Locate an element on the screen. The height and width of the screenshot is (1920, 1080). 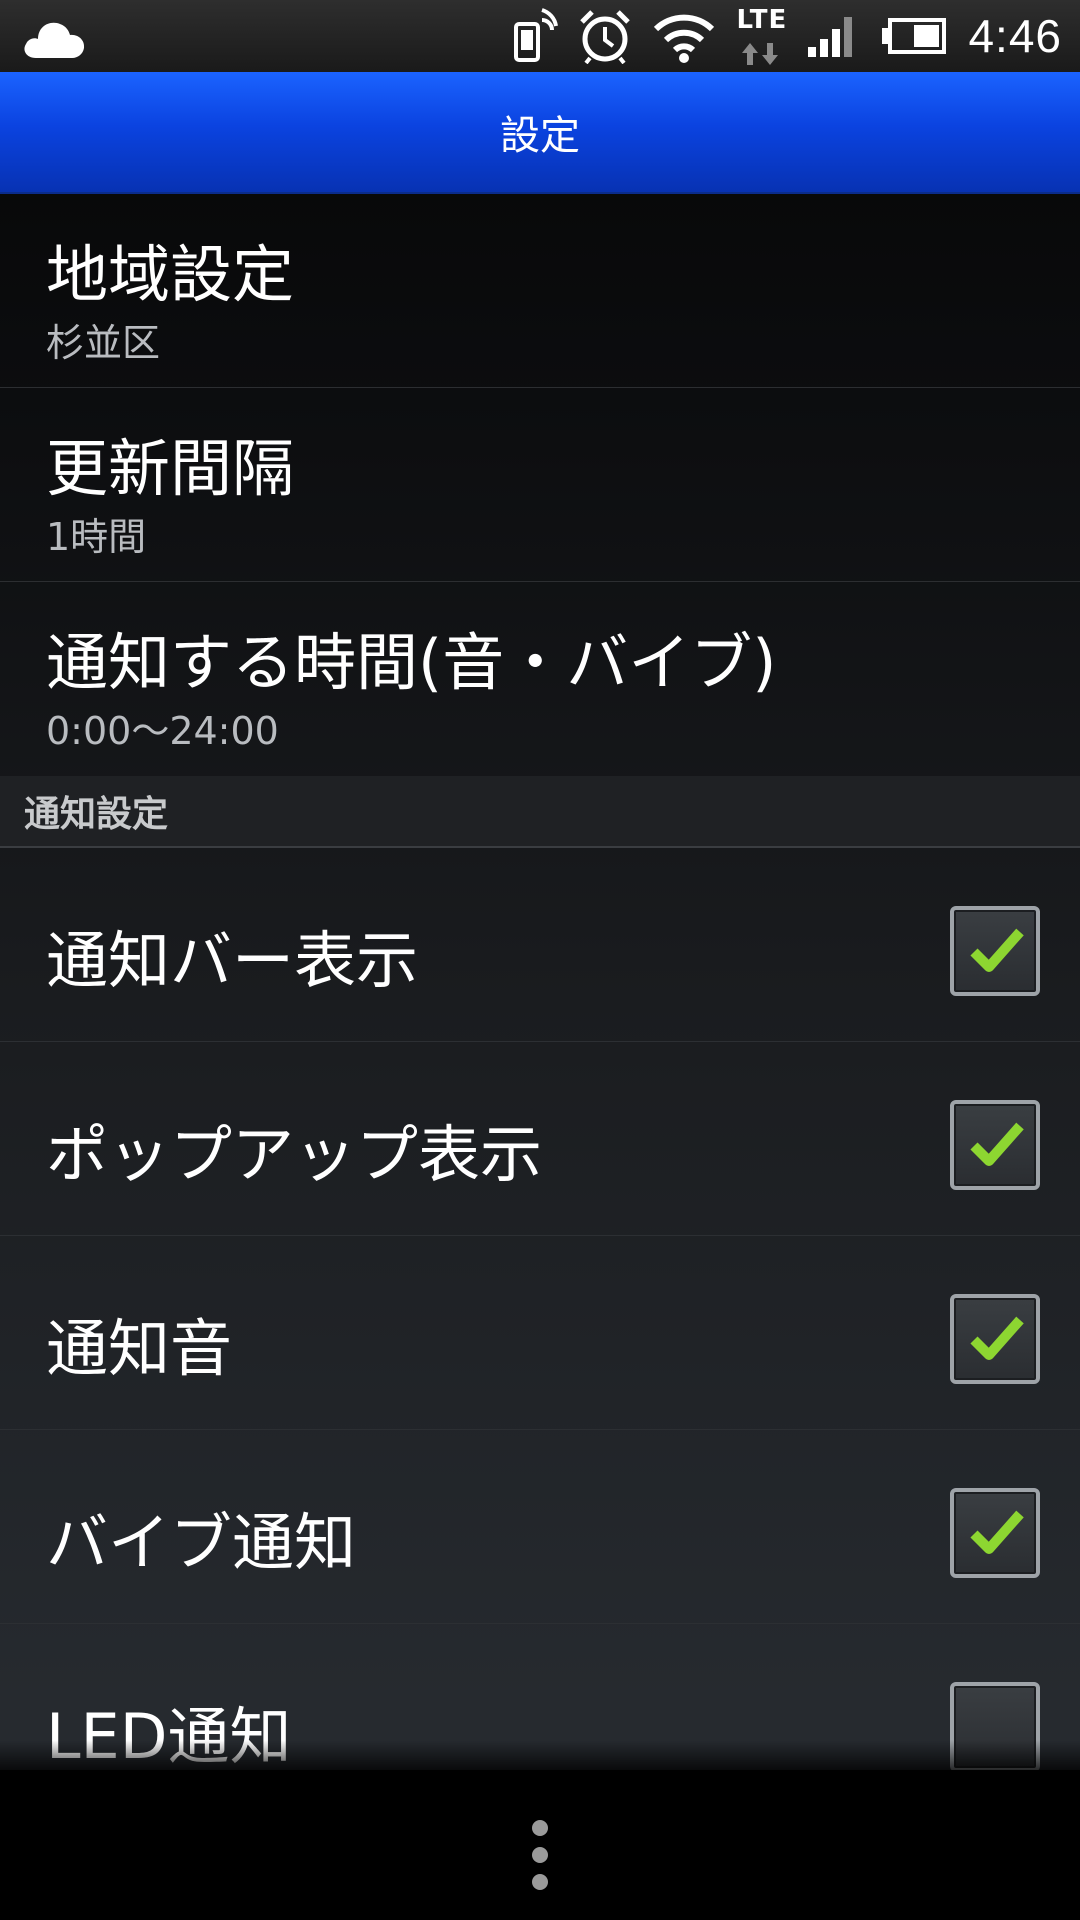
checkbox-sound is located at coordinates (995, 1339).